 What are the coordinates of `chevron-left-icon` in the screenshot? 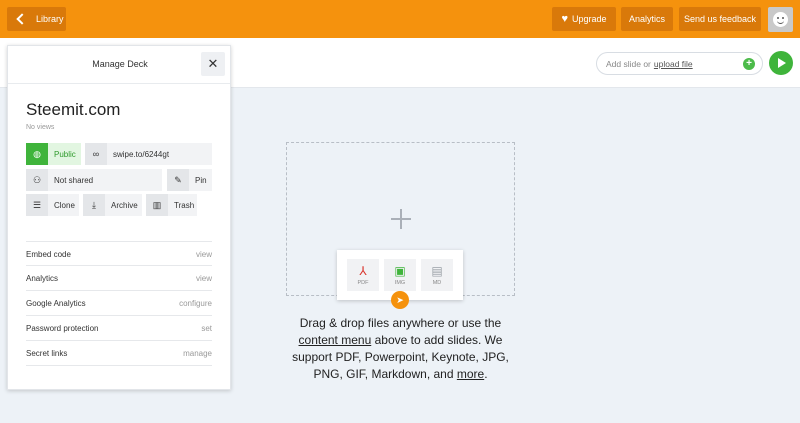 It's located at (22, 19).